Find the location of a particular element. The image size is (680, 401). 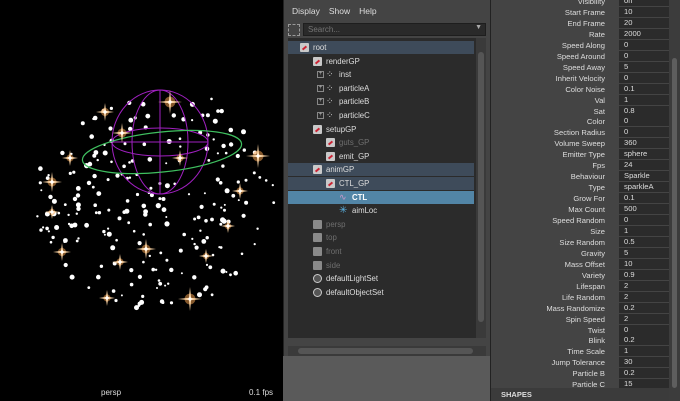

attr-row-gravity: Gravity 5 is located at coordinates (580, 253).